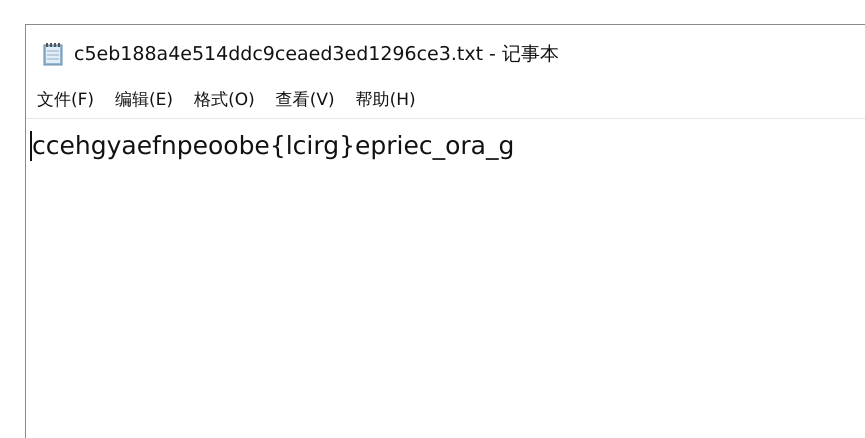 The width and height of the screenshot is (865, 438). I want to click on menu-item: 文件(F), so click(71, 101).